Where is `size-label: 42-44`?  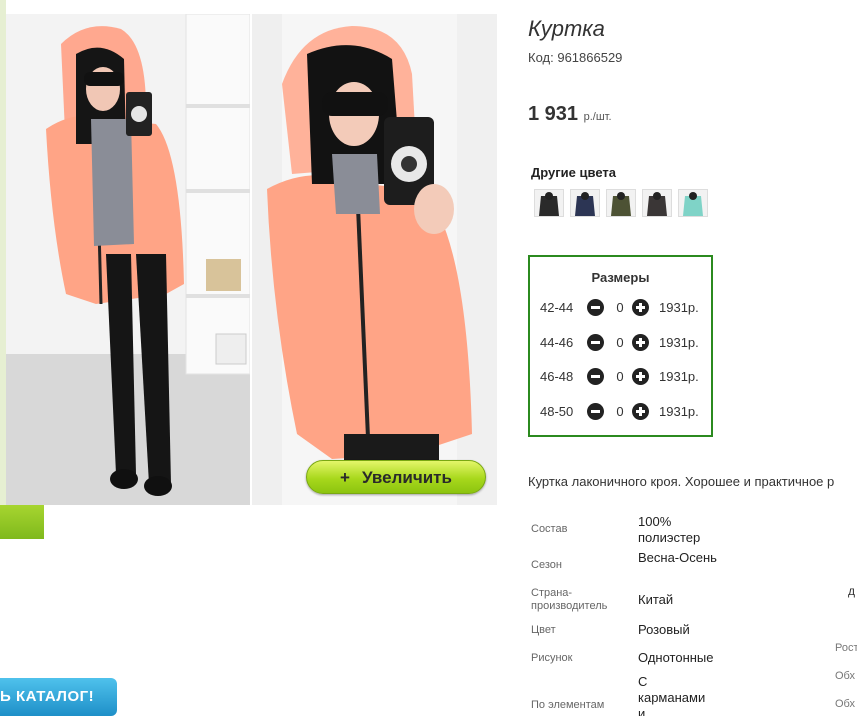
size-label: 42-44 is located at coordinates (557, 307).